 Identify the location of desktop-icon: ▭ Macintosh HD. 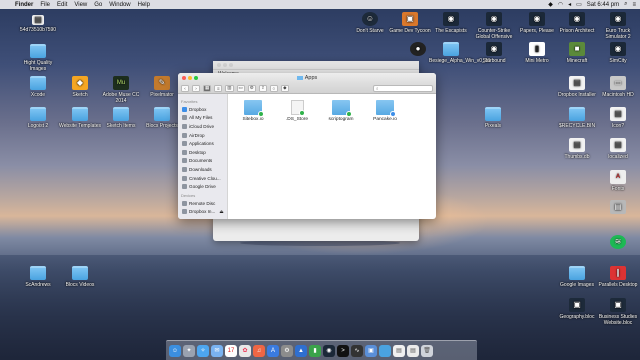
(618, 87).